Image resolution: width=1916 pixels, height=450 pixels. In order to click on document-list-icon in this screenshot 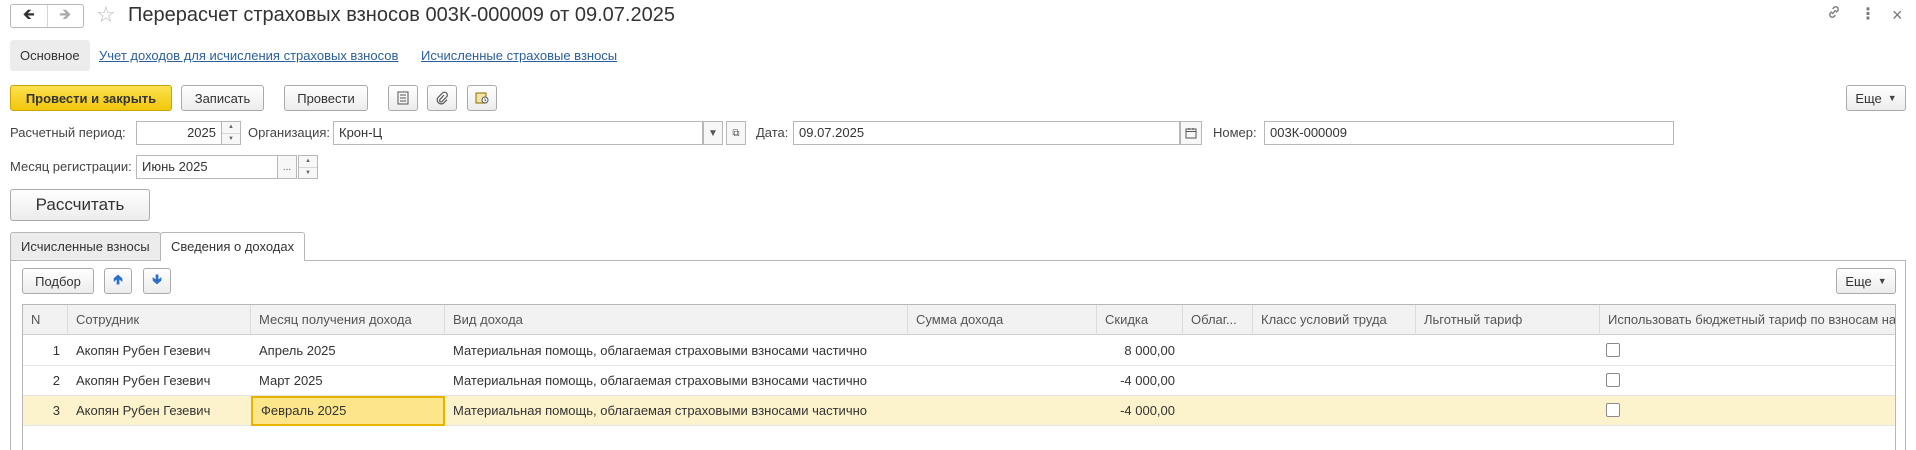, I will do `click(403, 98)`.